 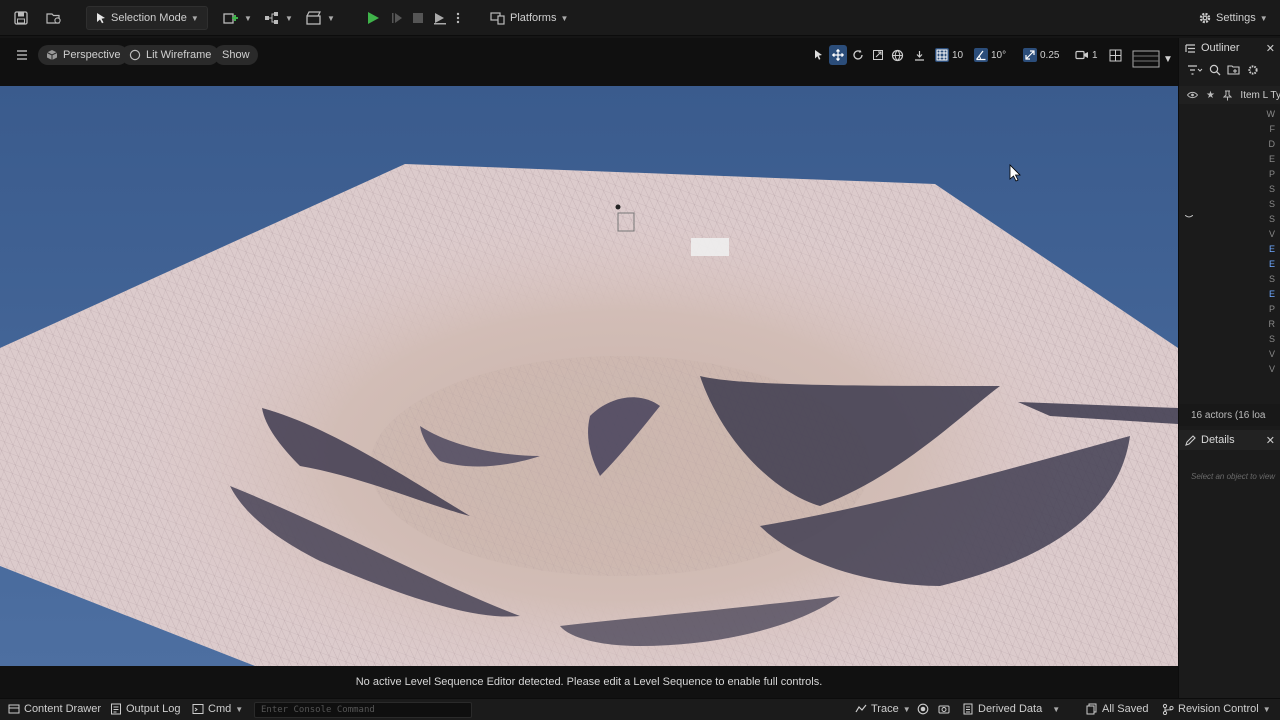 I want to click on camera-speed-button: 1, so click(x=1086, y=55).